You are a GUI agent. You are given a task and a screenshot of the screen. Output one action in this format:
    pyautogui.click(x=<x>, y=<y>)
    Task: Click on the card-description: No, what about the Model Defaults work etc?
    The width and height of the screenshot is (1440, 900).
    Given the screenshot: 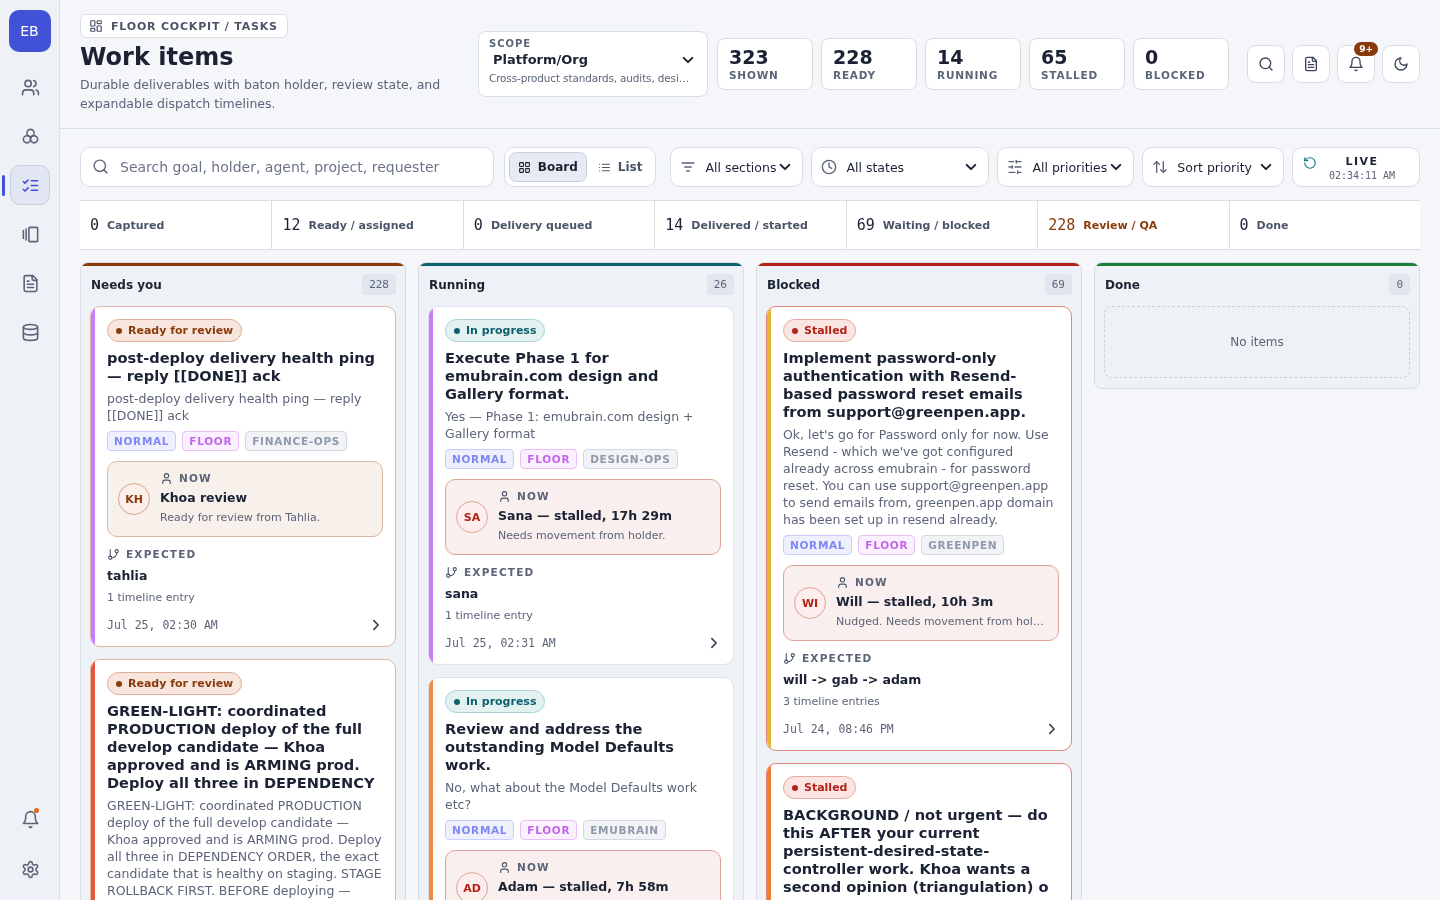 What is the action you would take?
    pyautogui.click(x=572, y=796)
    